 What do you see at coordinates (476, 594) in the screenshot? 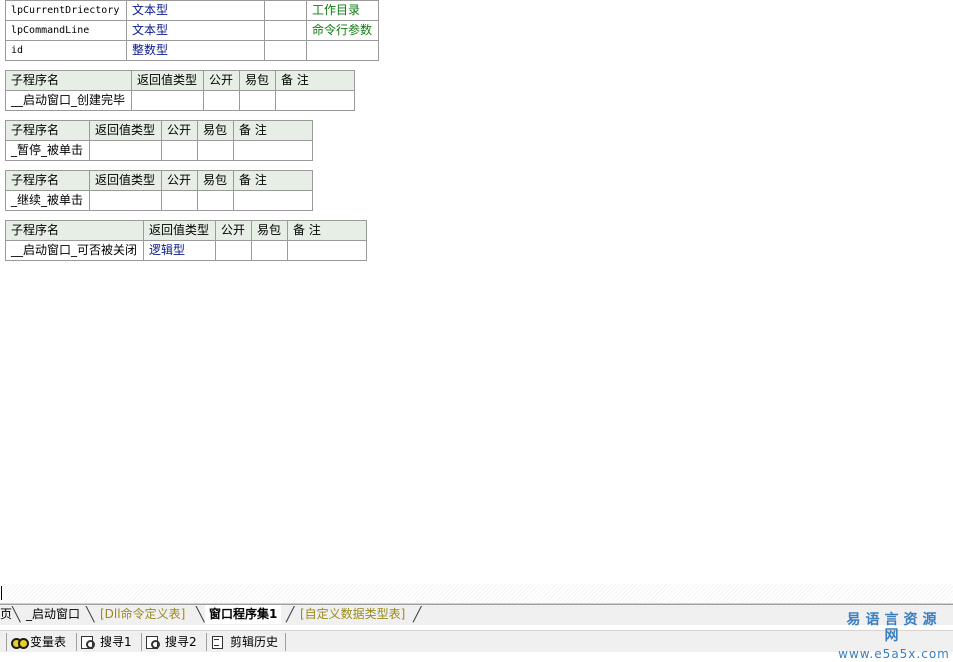
I see `editor-bottom-strip` at bounding box center [476, 594].